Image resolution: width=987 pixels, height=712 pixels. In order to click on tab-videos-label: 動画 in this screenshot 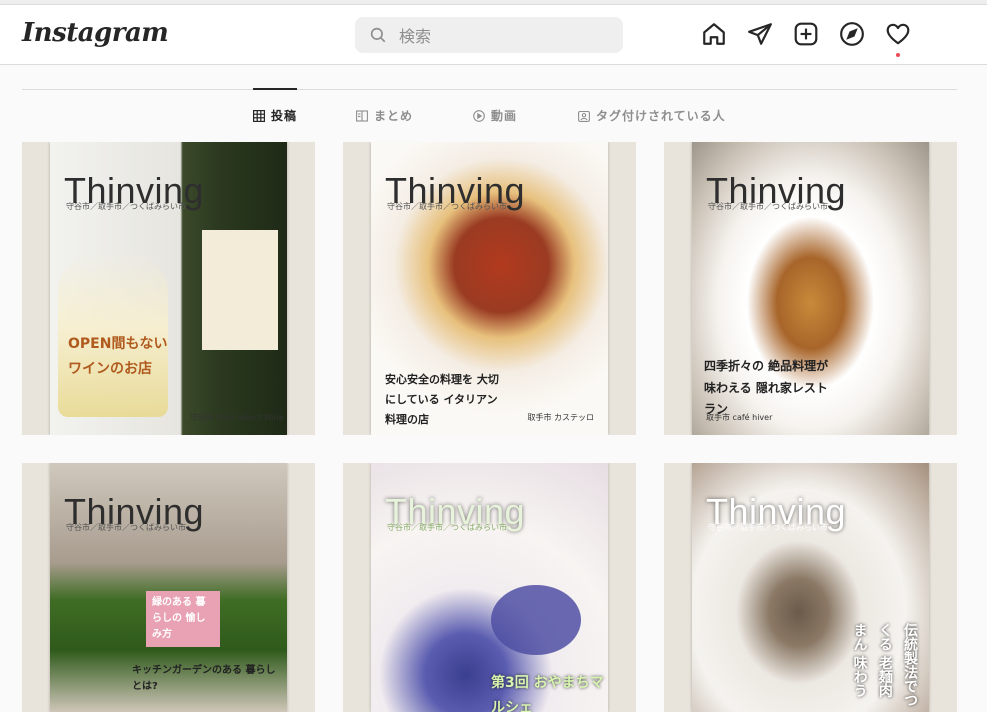, I will do `click(504, 116)`.